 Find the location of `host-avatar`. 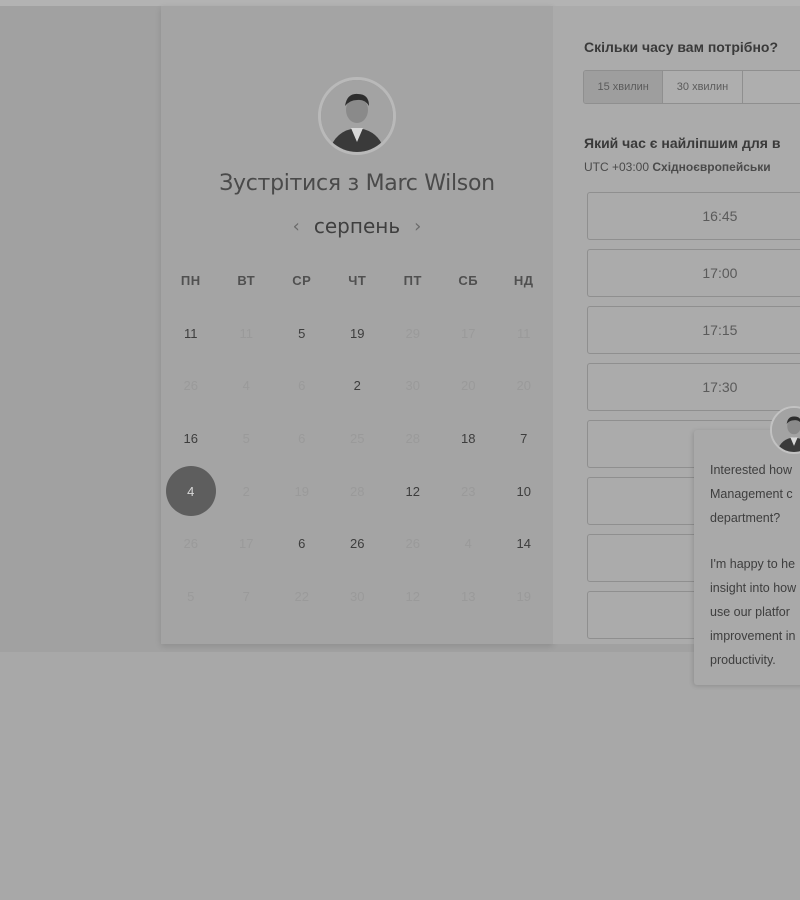

host-avatar is located at coordinates (357, 116).